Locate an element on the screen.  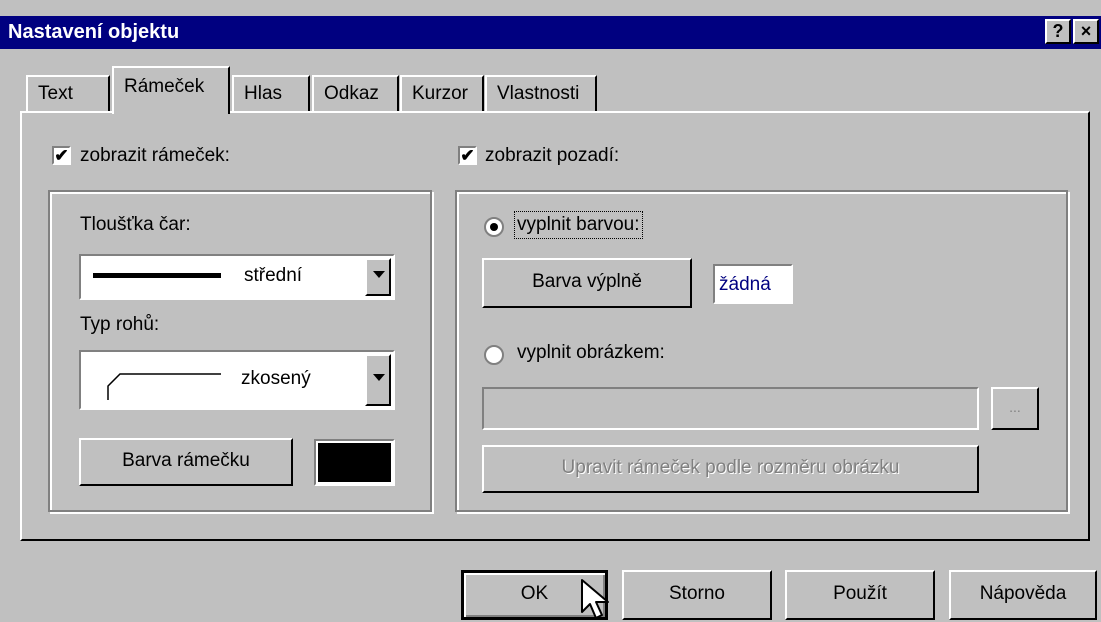
title-bar: Nastavení objektu ? × is located at coordinates (550, 32).